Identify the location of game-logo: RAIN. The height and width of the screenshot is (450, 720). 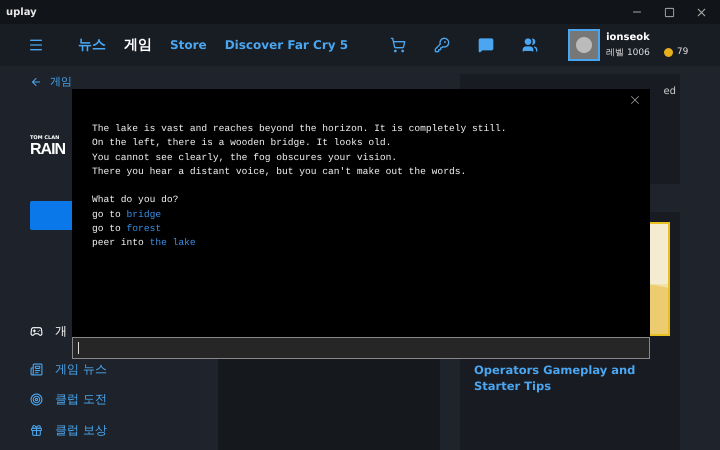
(48, 150).